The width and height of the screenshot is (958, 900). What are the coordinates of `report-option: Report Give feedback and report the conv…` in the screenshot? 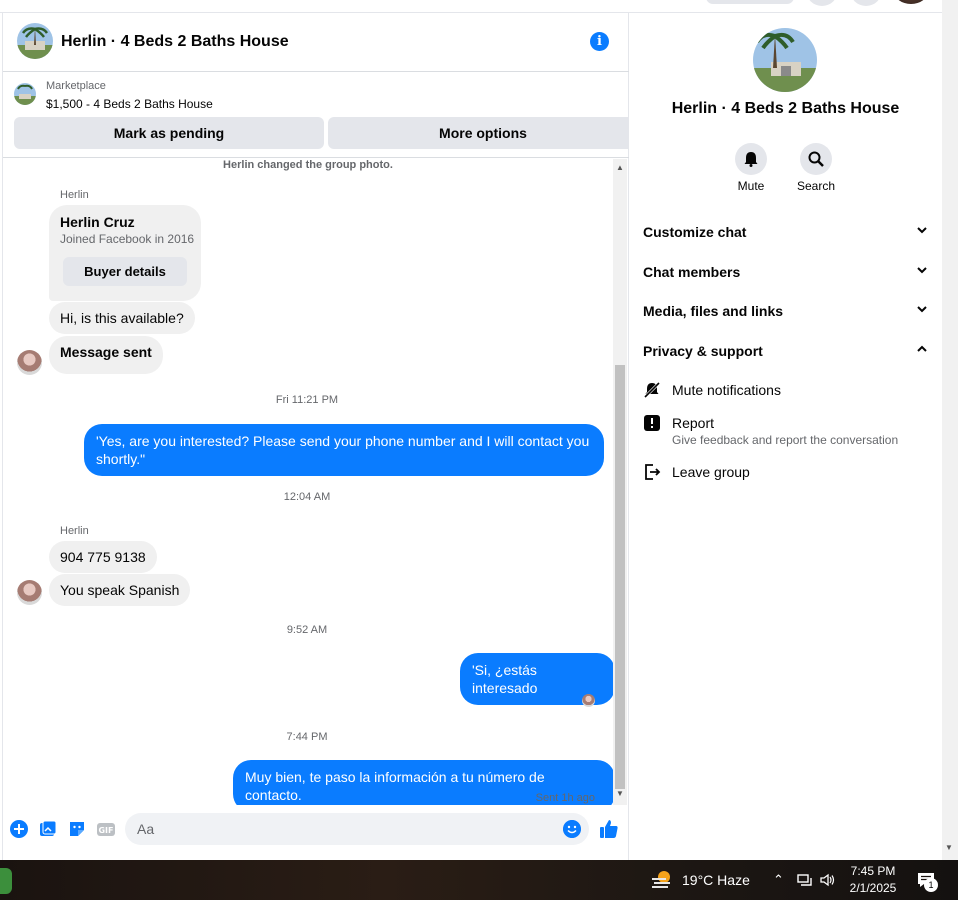 It's located at (786, 431).